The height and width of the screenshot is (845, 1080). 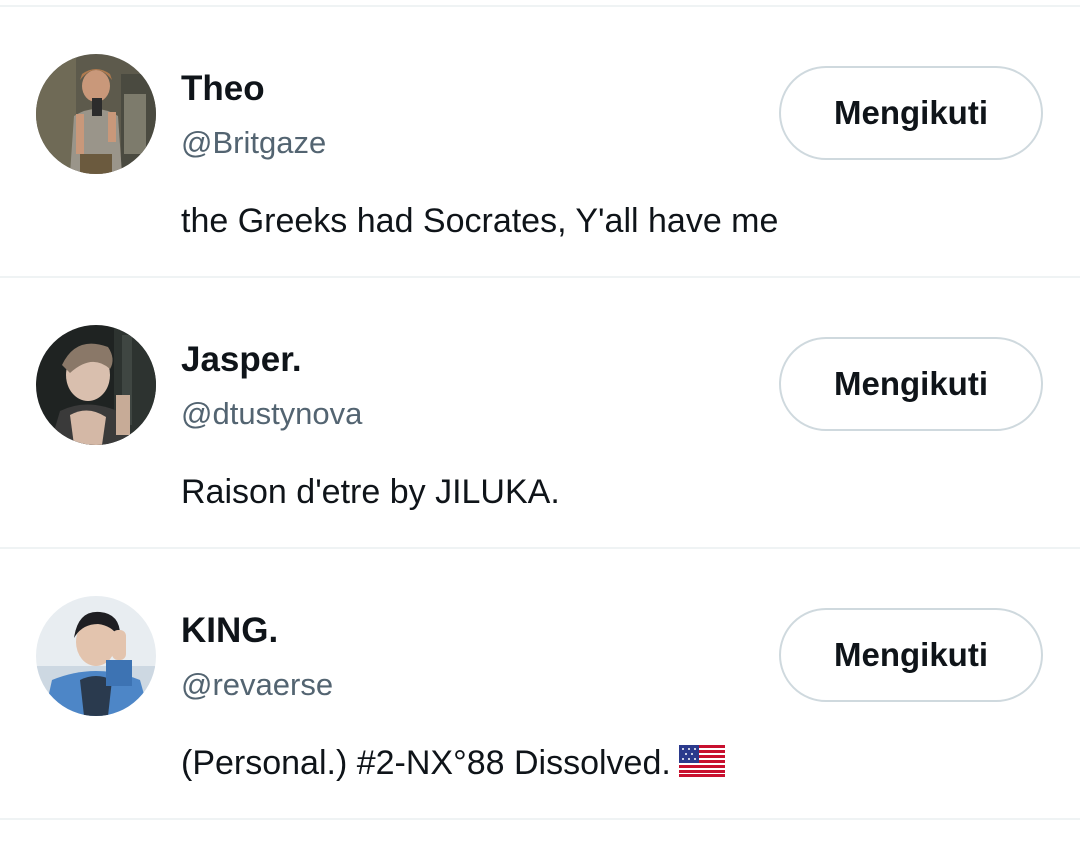 I want to click on user-bio: (Personal.) #2-NX°88 Dissolved., so click(x=453, y=764).